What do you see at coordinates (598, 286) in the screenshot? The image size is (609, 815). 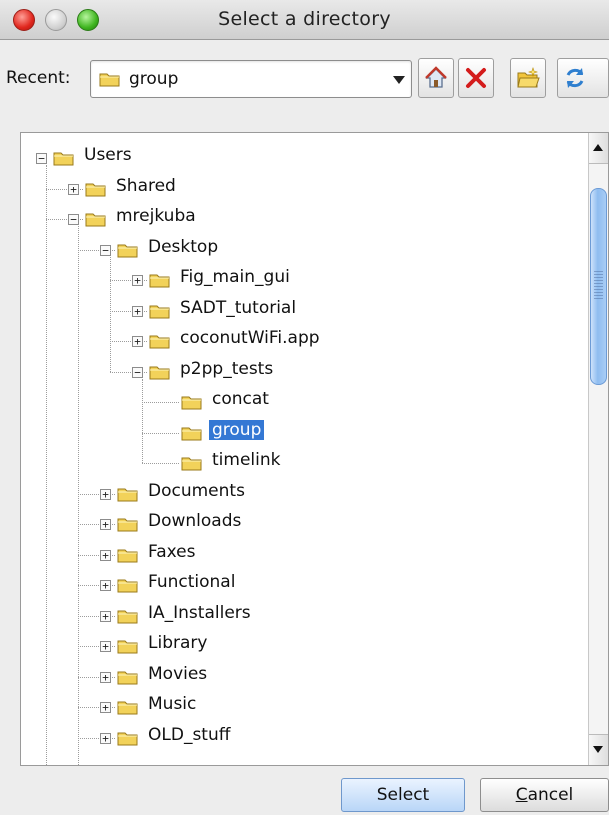 I see `scrollbar-thumb` at bounding box center [598, 286].